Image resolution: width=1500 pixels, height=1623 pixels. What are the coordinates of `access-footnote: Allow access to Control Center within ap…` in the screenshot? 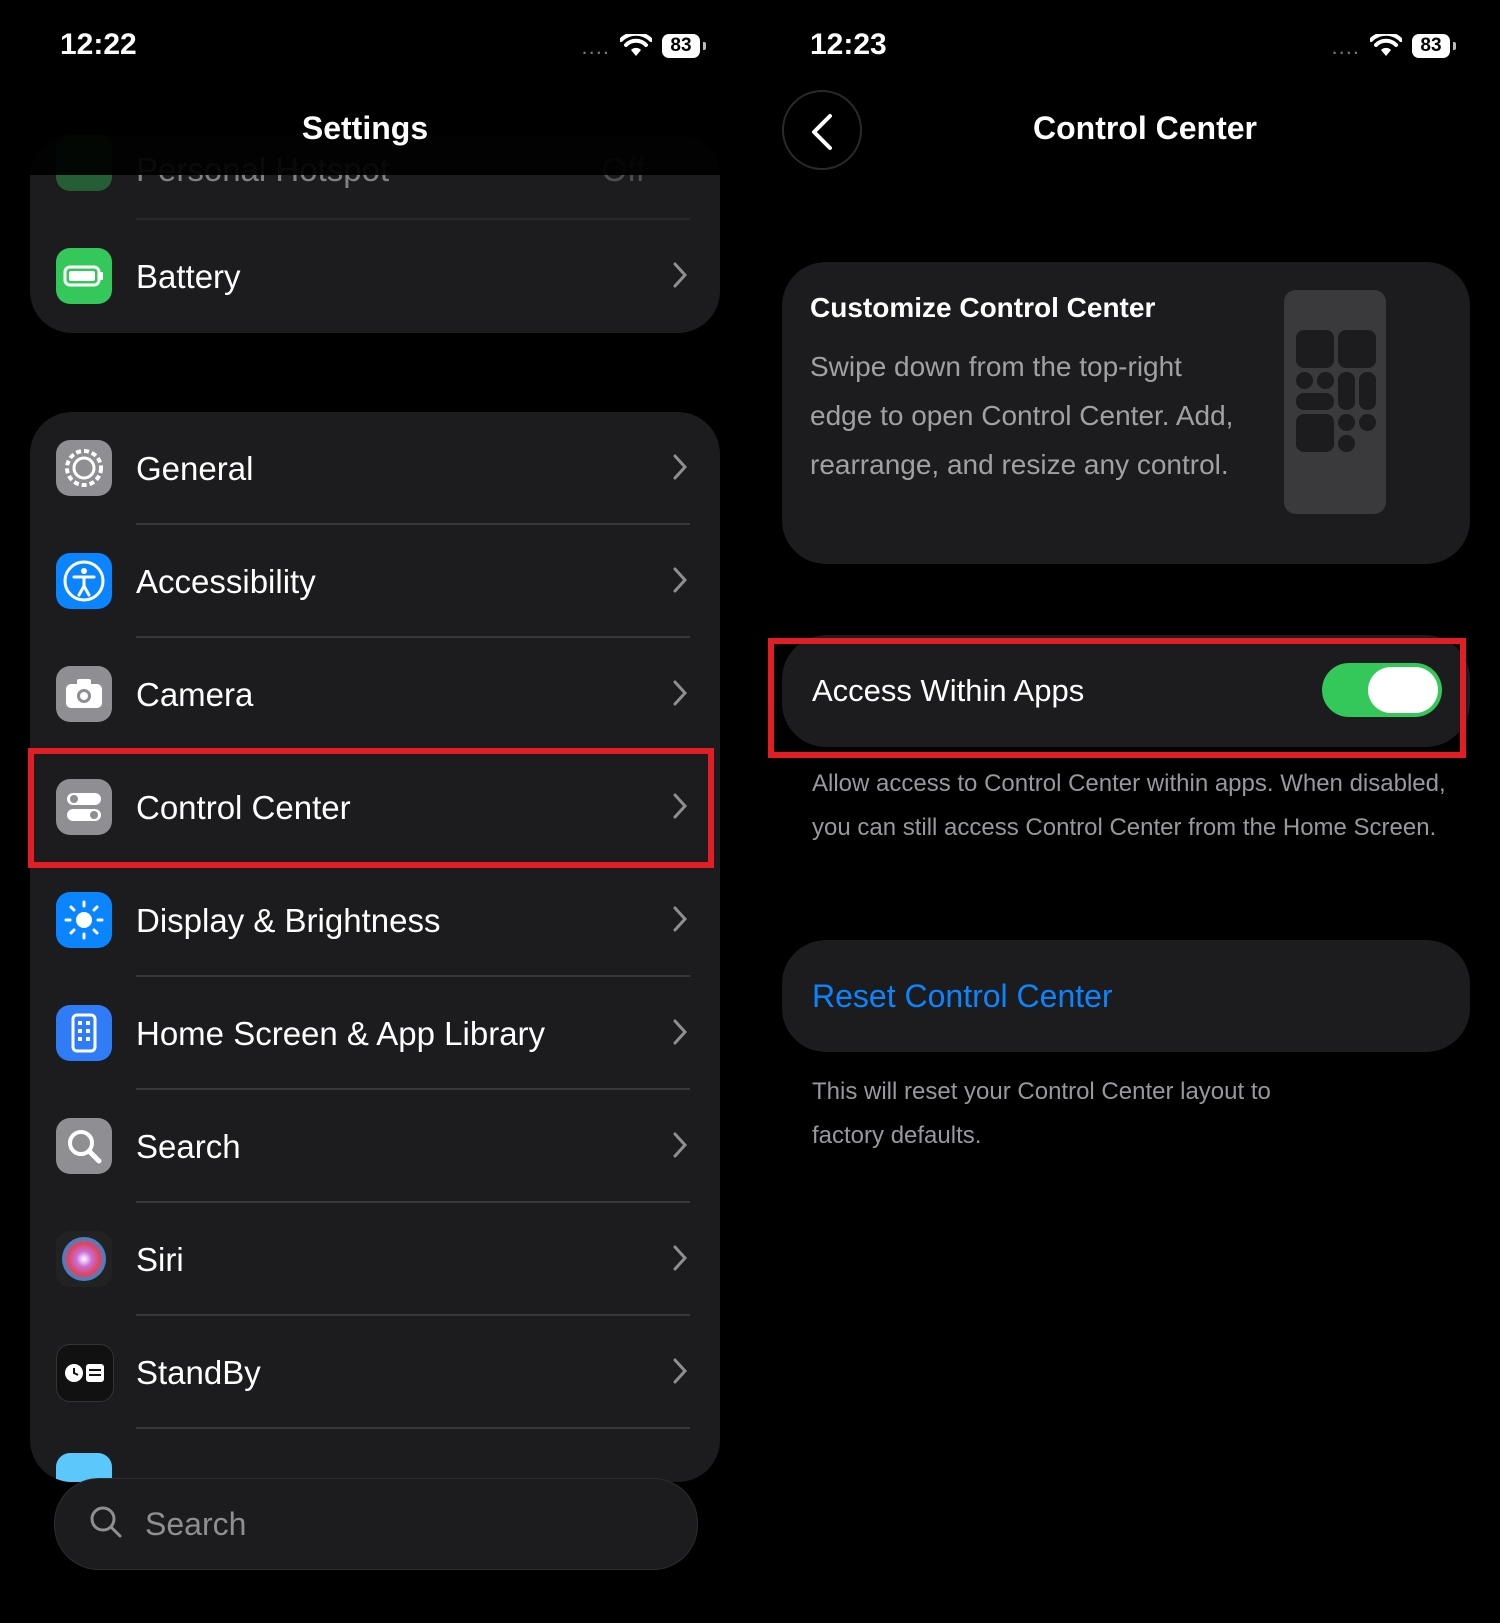 It's located at (1129, 805).